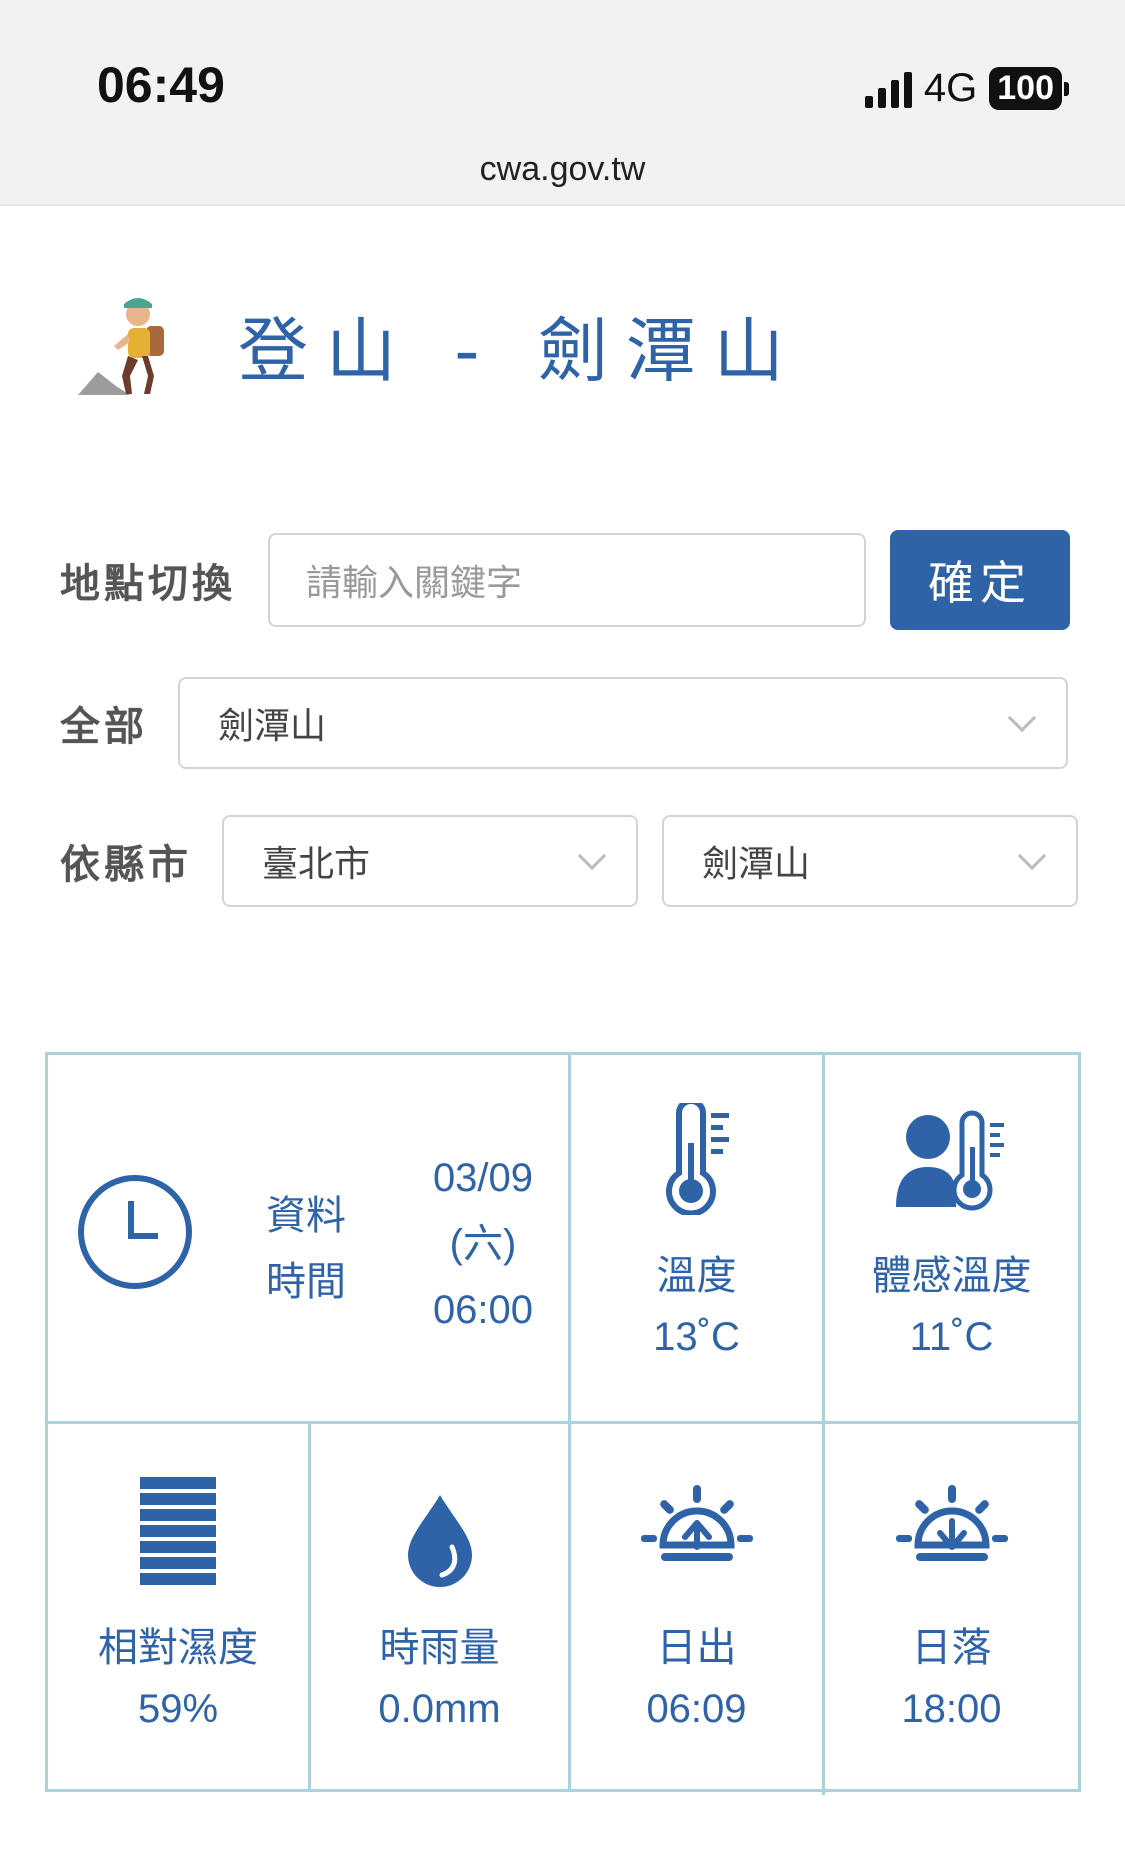 The width and height of the screenshot is (1125, 1876). I want to click on all-filter-row: 全部 劍潭山, so click(564, 723).